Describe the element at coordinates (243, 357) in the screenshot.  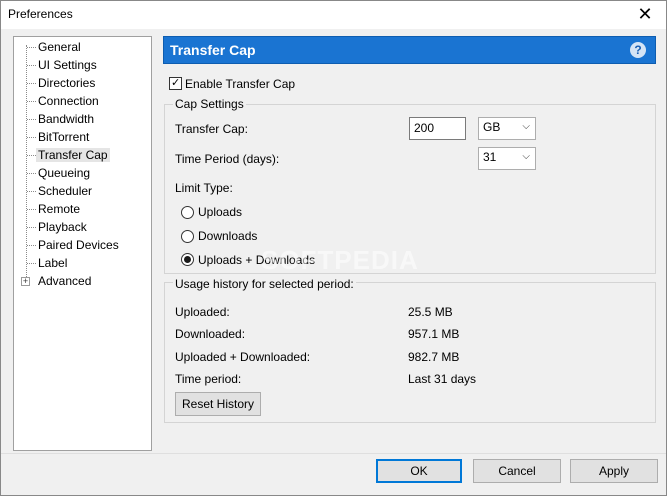
I see `usage-label: Uploaded + Downloaded:` at that location.